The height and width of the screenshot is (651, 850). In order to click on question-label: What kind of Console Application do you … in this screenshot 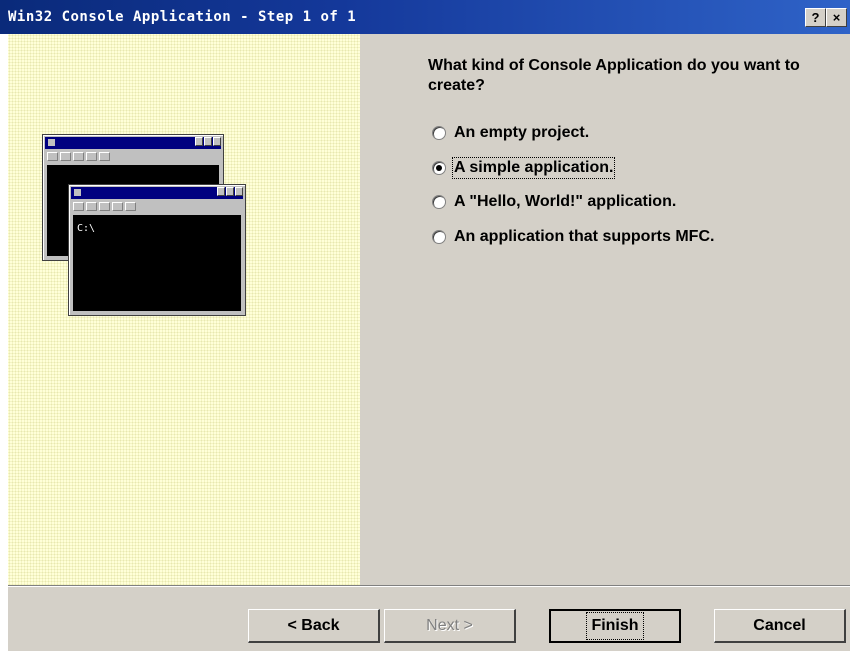, I will do `click(614, 75)`.